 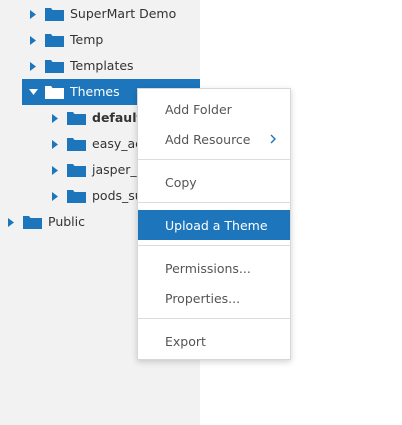 I want to click on tree-node-supermart-demo: SuperMart Demo, so click(x=102, y=14).